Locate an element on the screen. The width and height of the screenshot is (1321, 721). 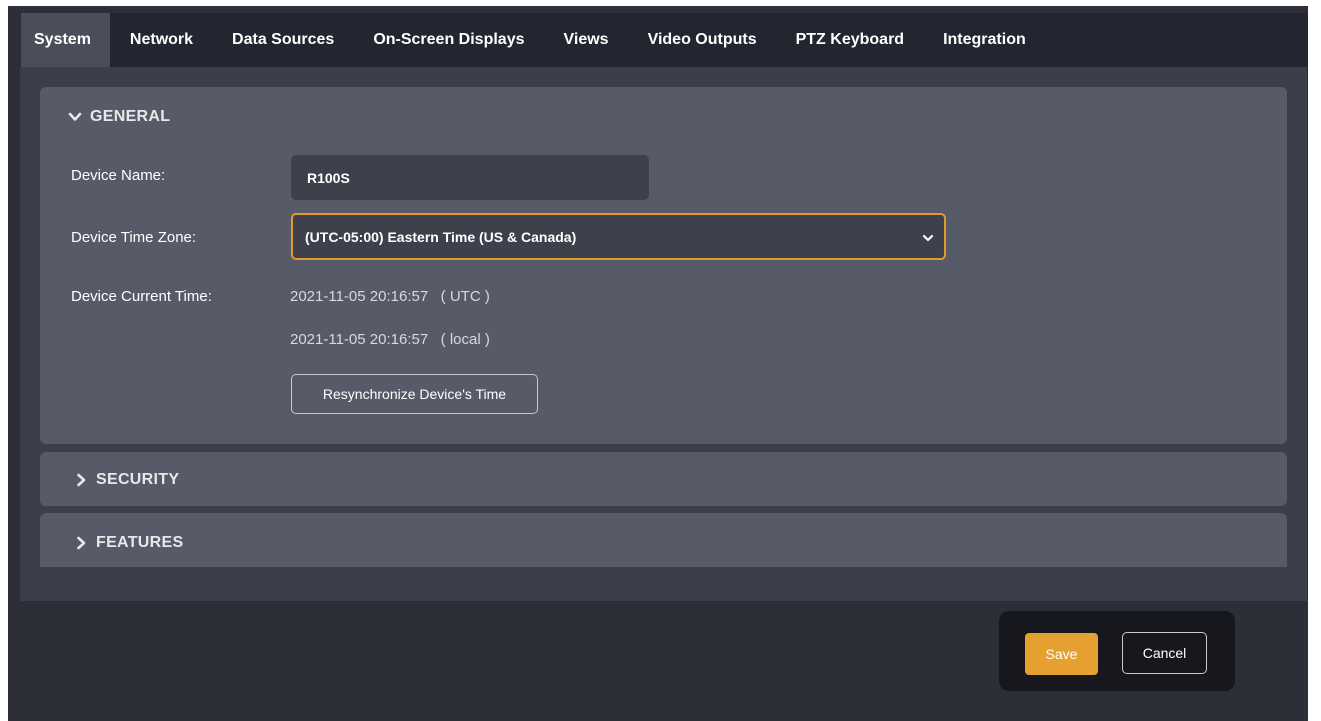
time-zone-select: (UTC-05:00) Eastern Time (US & Canada) is located at coordinates (618, 236).